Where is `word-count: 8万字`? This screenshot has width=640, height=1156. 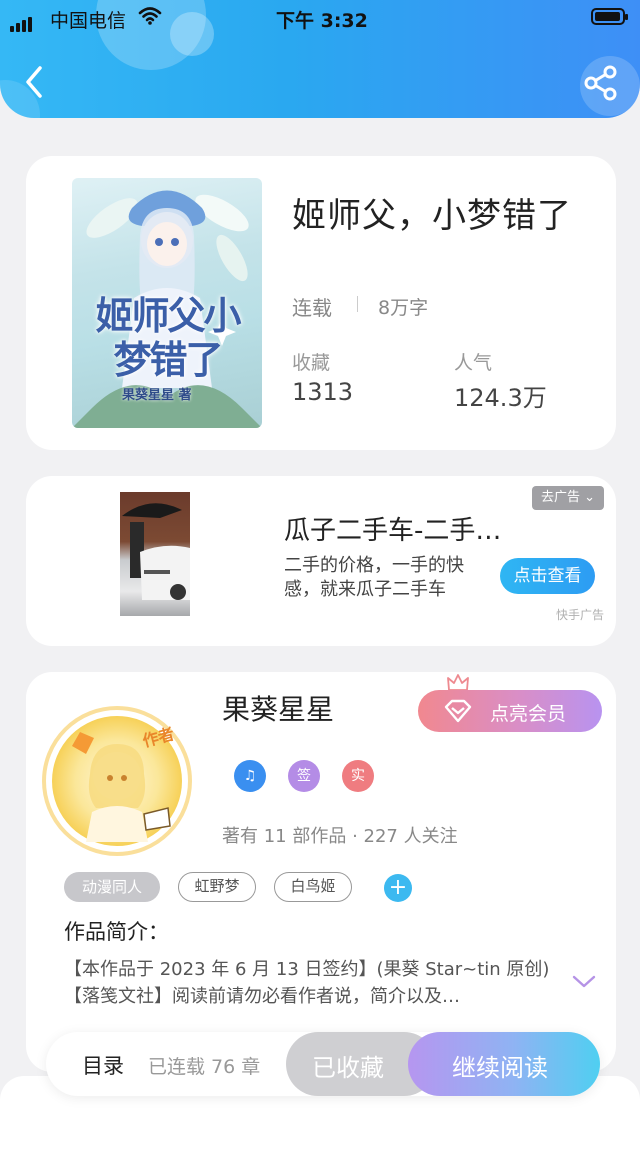
word-count: 8万字 is located at coordinates (403, 308).